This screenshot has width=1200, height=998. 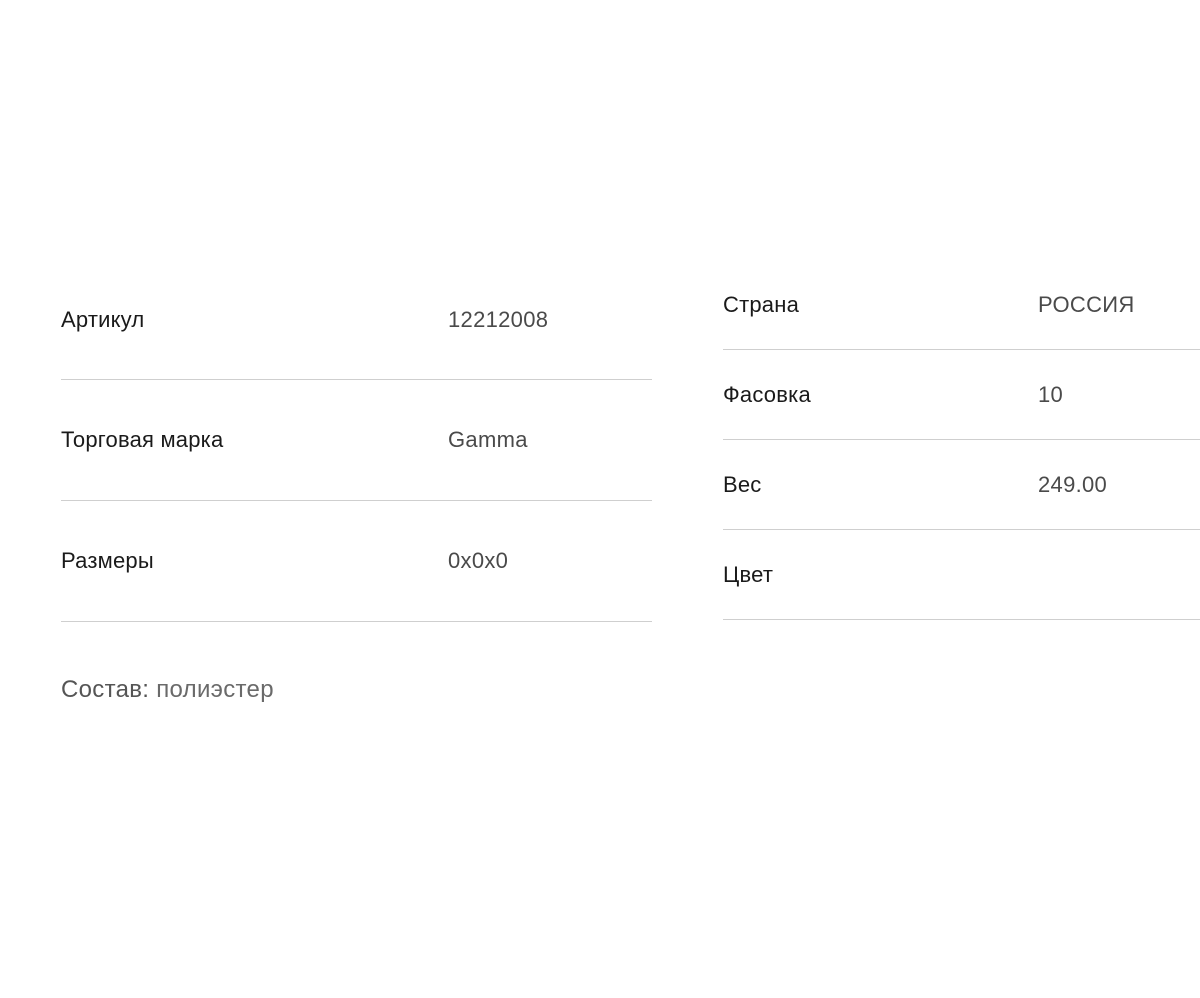 I want to click on spec-value: 249.00, so click(x=1073, y=484).